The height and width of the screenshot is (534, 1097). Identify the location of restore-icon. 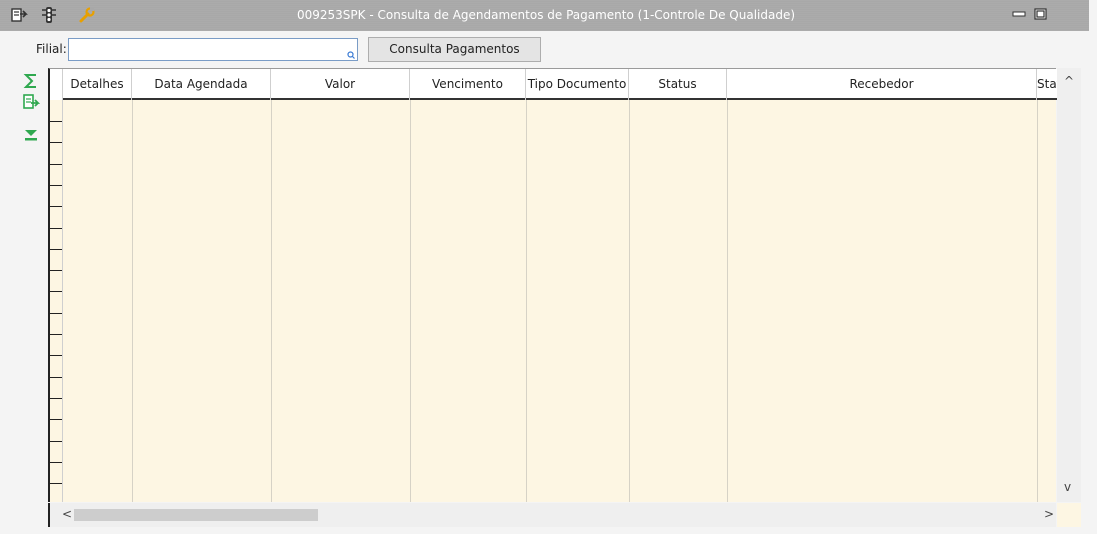
(1041, 14).